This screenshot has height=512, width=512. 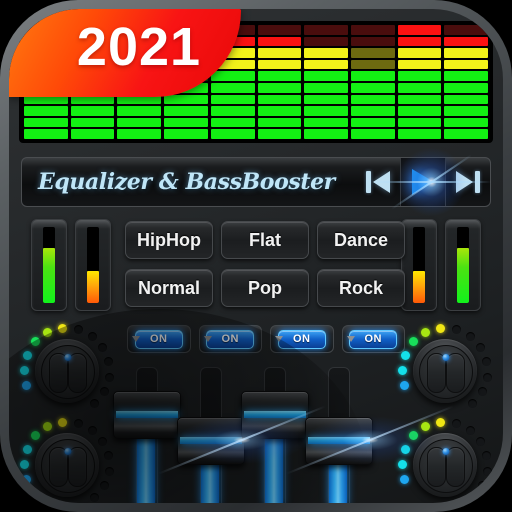 I want to click on toggle-slot-2: ON, so click(x=230, y=339).